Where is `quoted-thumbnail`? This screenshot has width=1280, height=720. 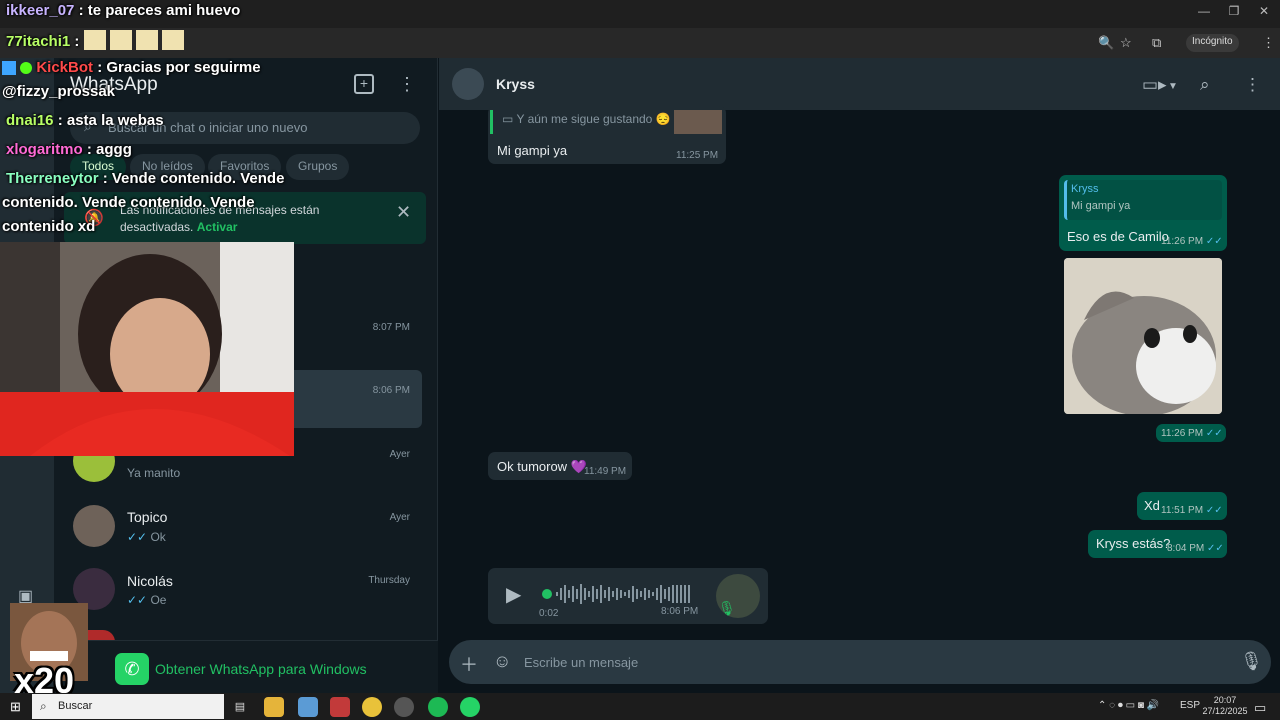
quoted-thumbnail is located at coordinates (698, 122).